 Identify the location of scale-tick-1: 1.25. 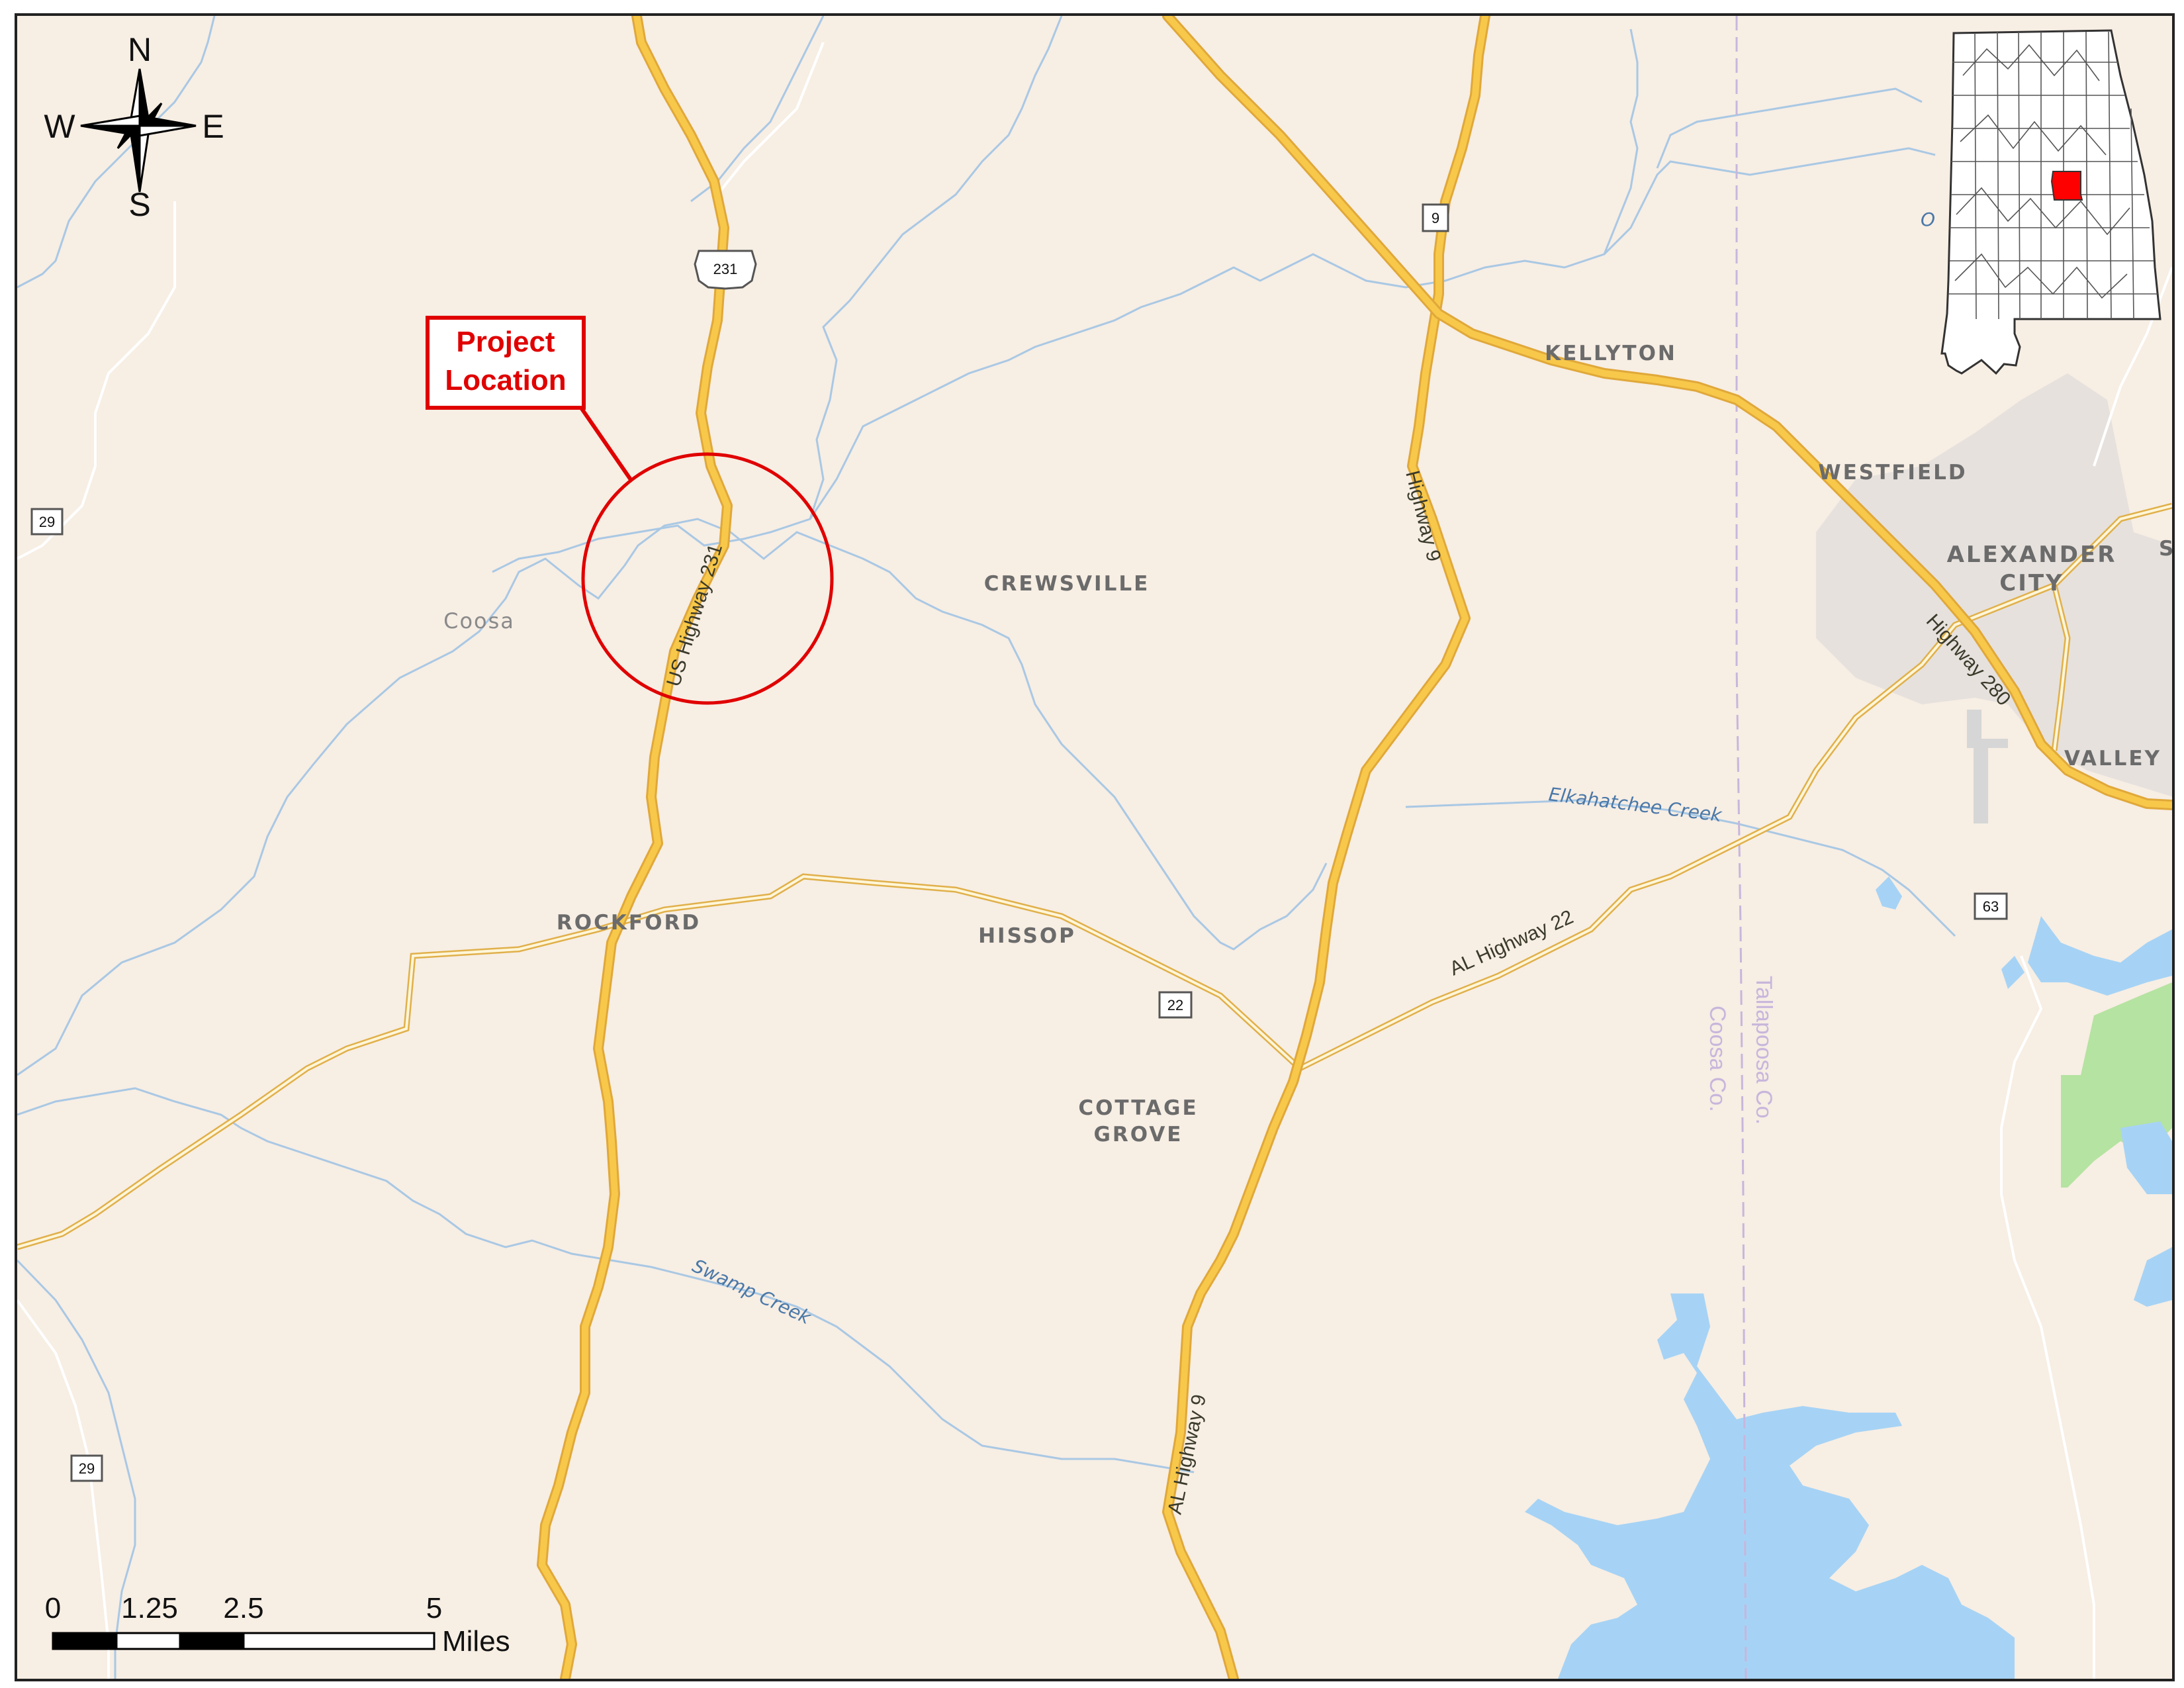
(149, 1608).